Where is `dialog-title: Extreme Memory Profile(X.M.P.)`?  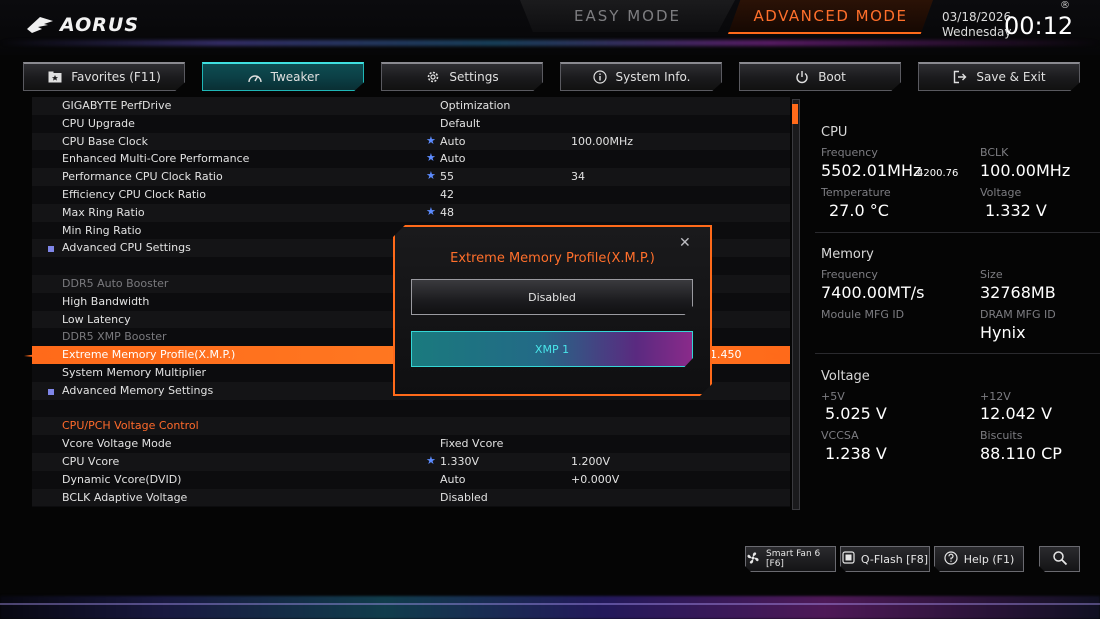 dialog-title: Extreme Memory Profile(X.M.P.) is located at coordinates (552, 258).